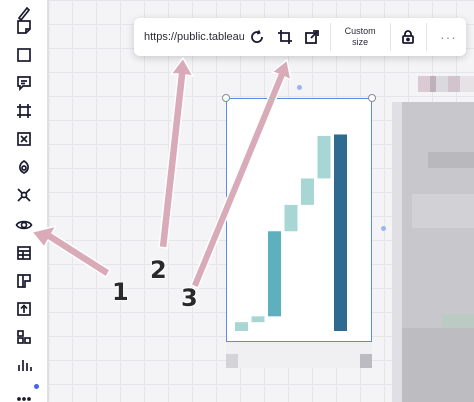 The height and width of the screenshot is (402, 474). What do you see at coordinates (158, 270) in the screenshot?
I see `annotation-label-2: 2` at bounding box center [158, 270].